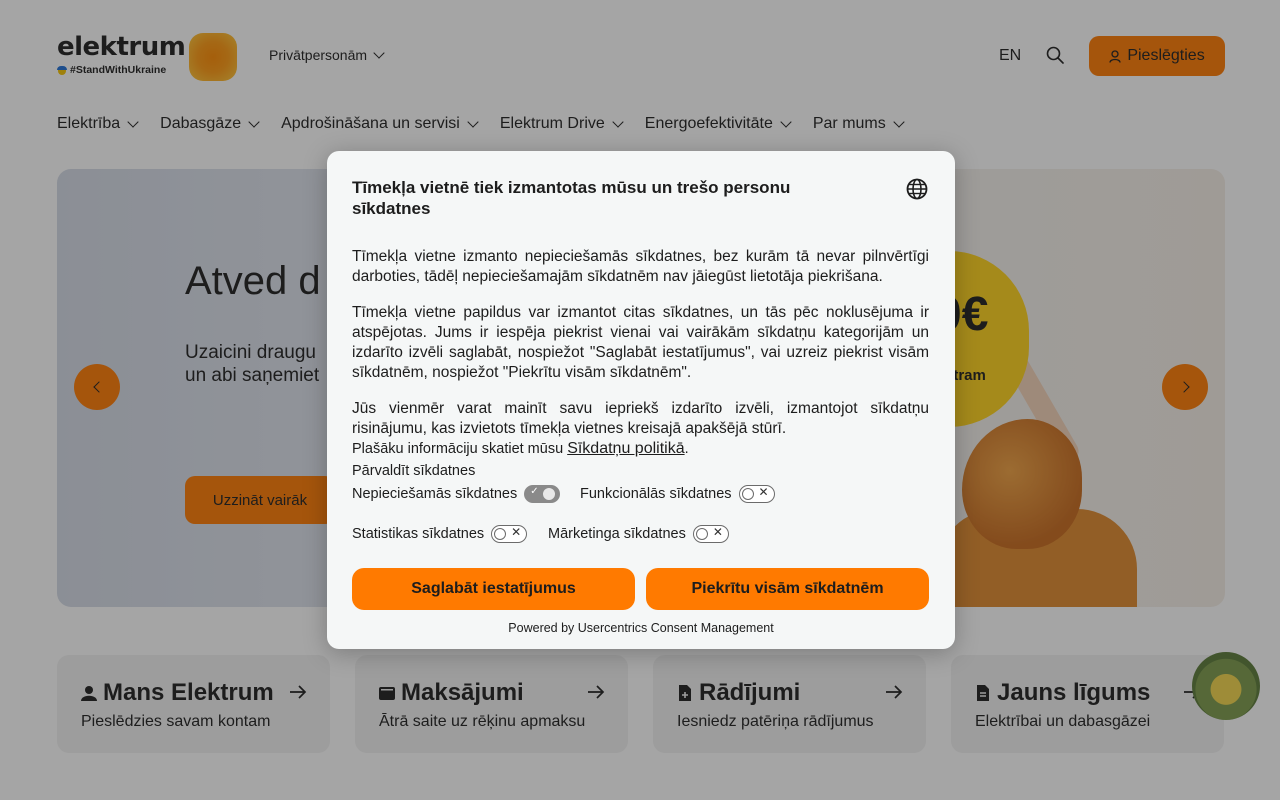 This screenshot has height=800, width=1280. Describe the element at coordinates (418, 534) in the screenshot. I see `toggle-label: Statistikas sīkdatnes` at that location.